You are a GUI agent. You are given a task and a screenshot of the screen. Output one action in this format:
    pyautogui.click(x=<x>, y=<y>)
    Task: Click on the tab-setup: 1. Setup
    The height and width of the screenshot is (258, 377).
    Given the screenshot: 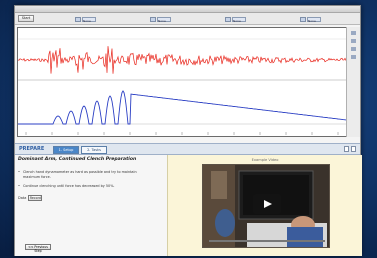 What is the action you would take?
    pyautogui.click(x=66, y=150)
    